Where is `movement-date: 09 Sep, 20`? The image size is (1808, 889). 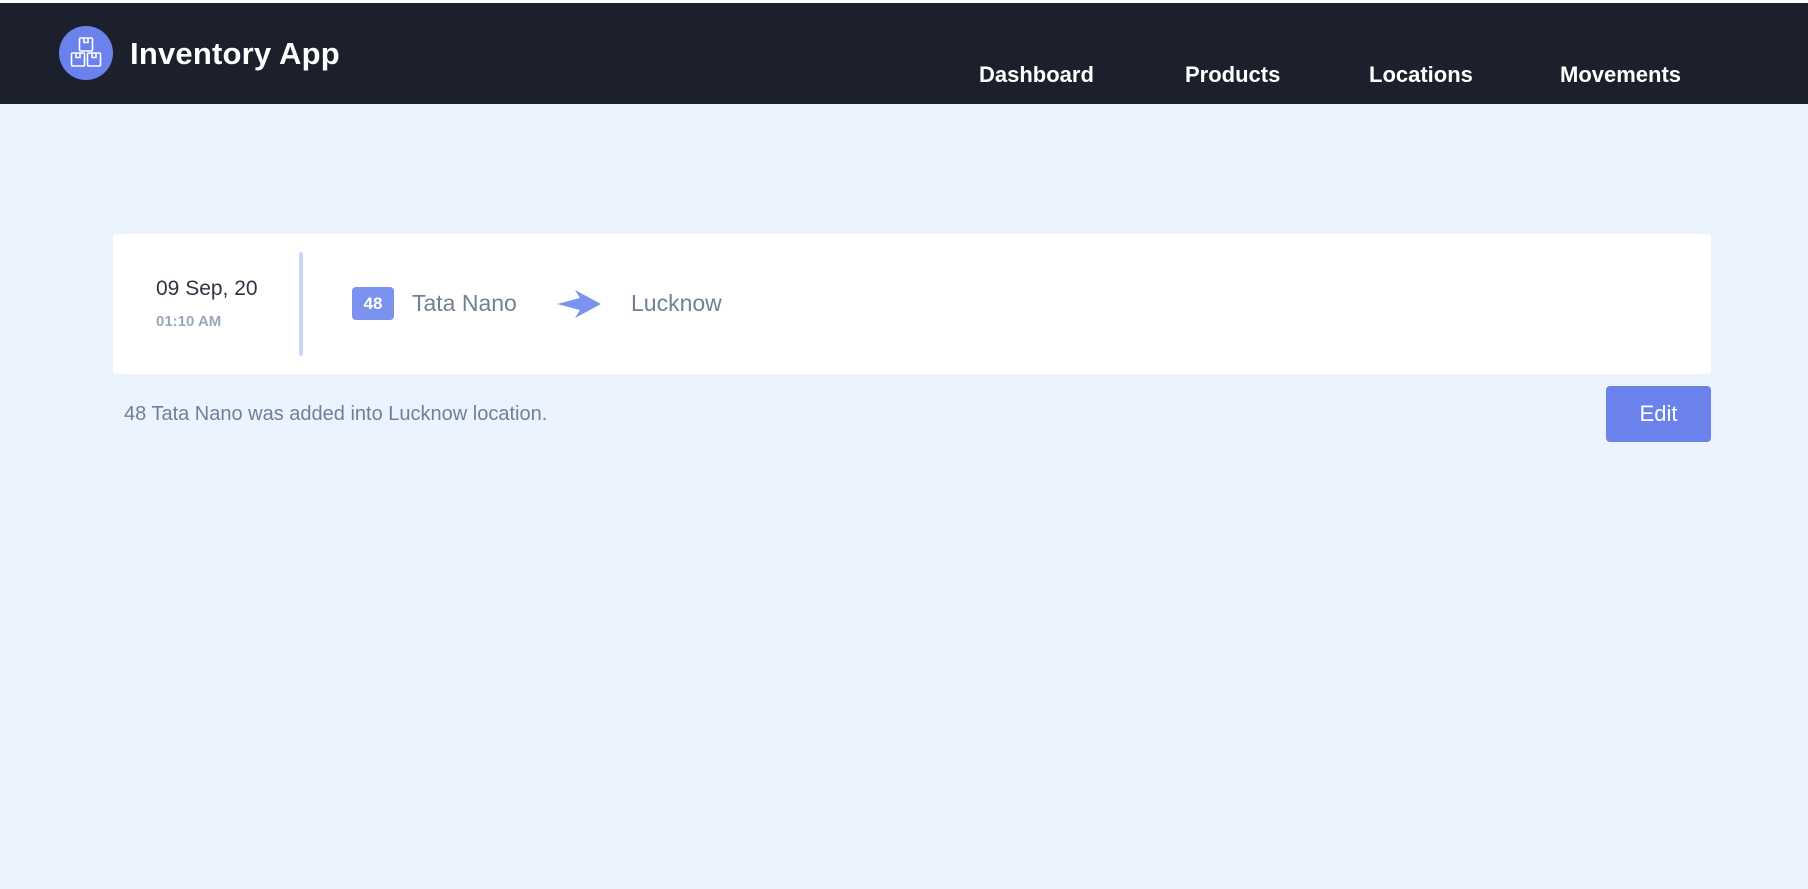 movement-date: 09 Sep, 20 is located at coordinates (207, 288).